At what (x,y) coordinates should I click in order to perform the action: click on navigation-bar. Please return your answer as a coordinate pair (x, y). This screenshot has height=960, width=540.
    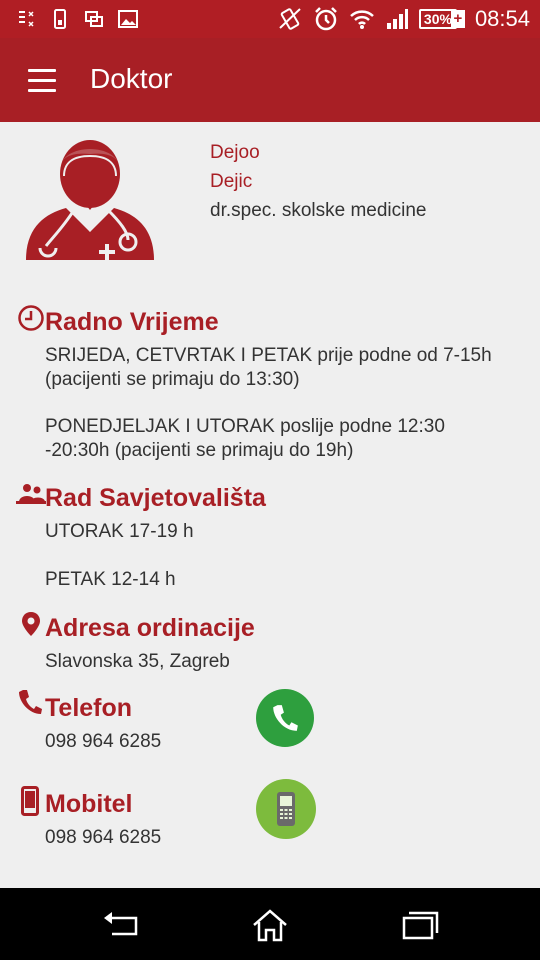
    Looking at the image, I should click on (270, 924).